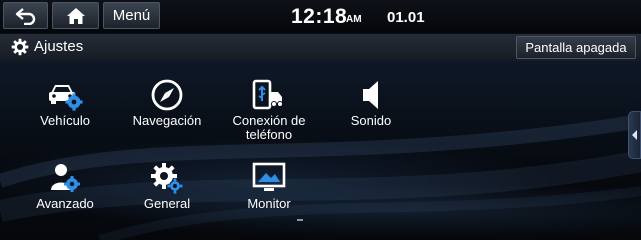 The image size is (641, 240). I want to click on gears-icon, so click(167, 178).